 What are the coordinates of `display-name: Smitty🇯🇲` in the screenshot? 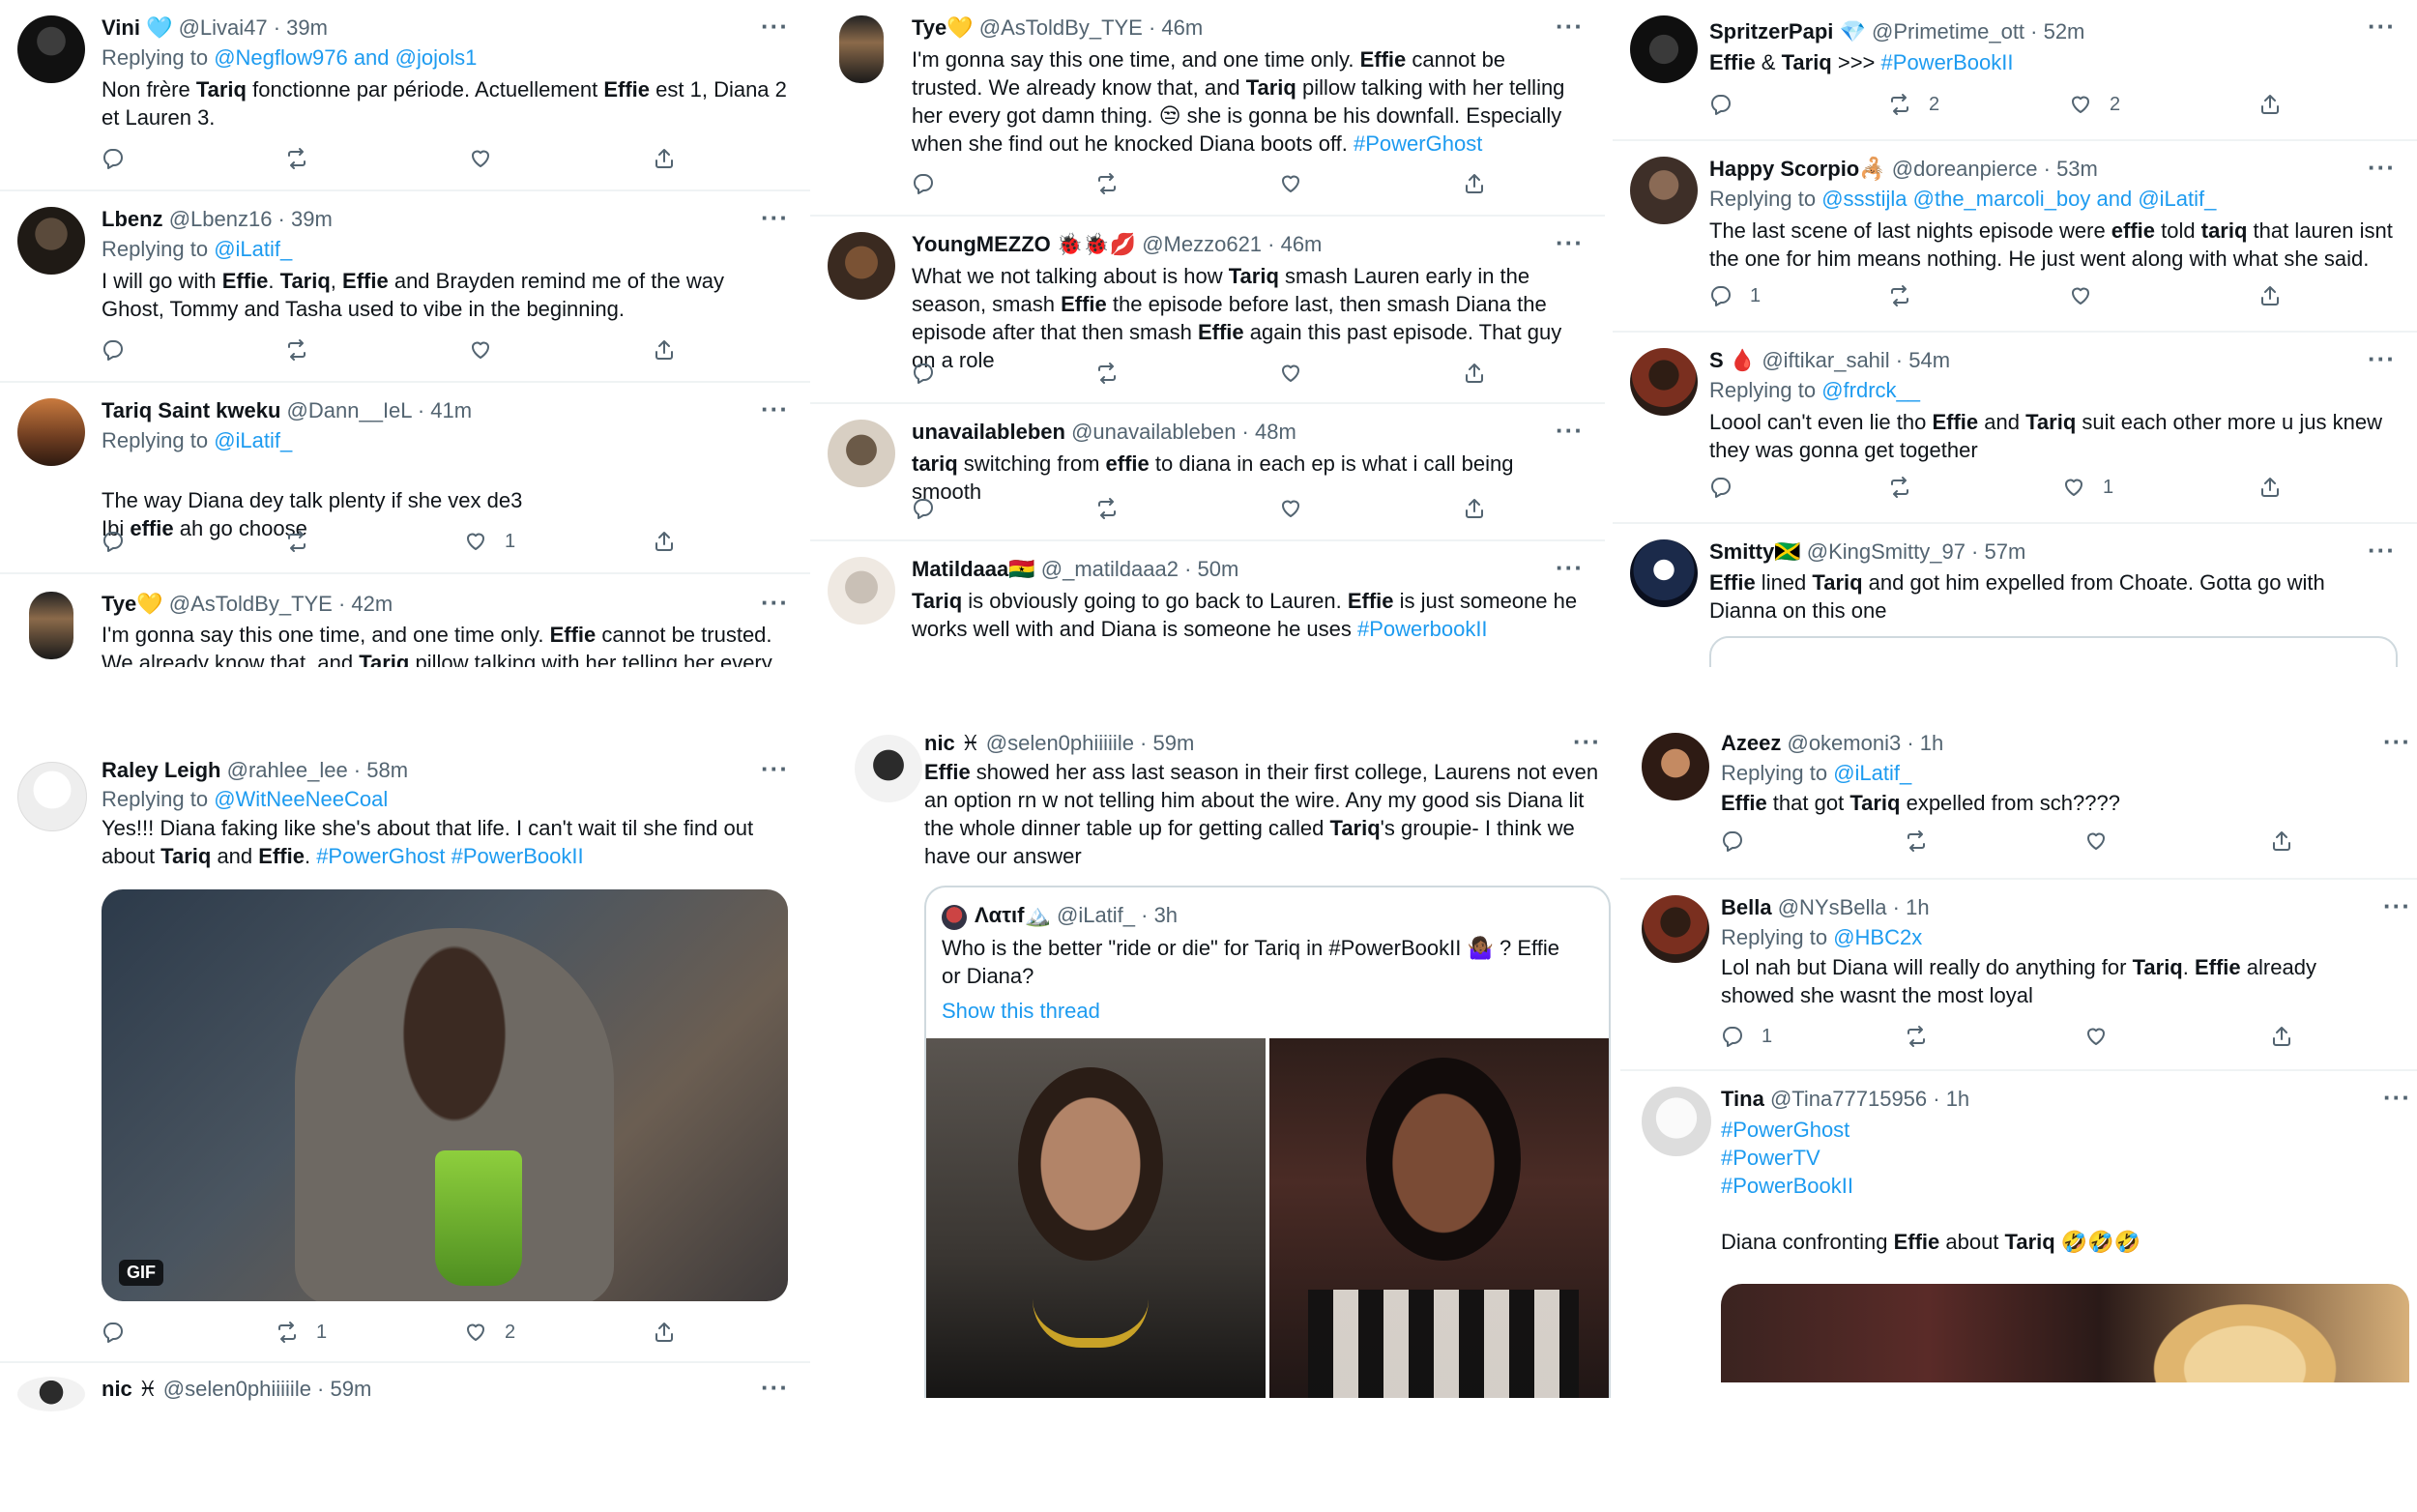 It's located at (1755, 551).